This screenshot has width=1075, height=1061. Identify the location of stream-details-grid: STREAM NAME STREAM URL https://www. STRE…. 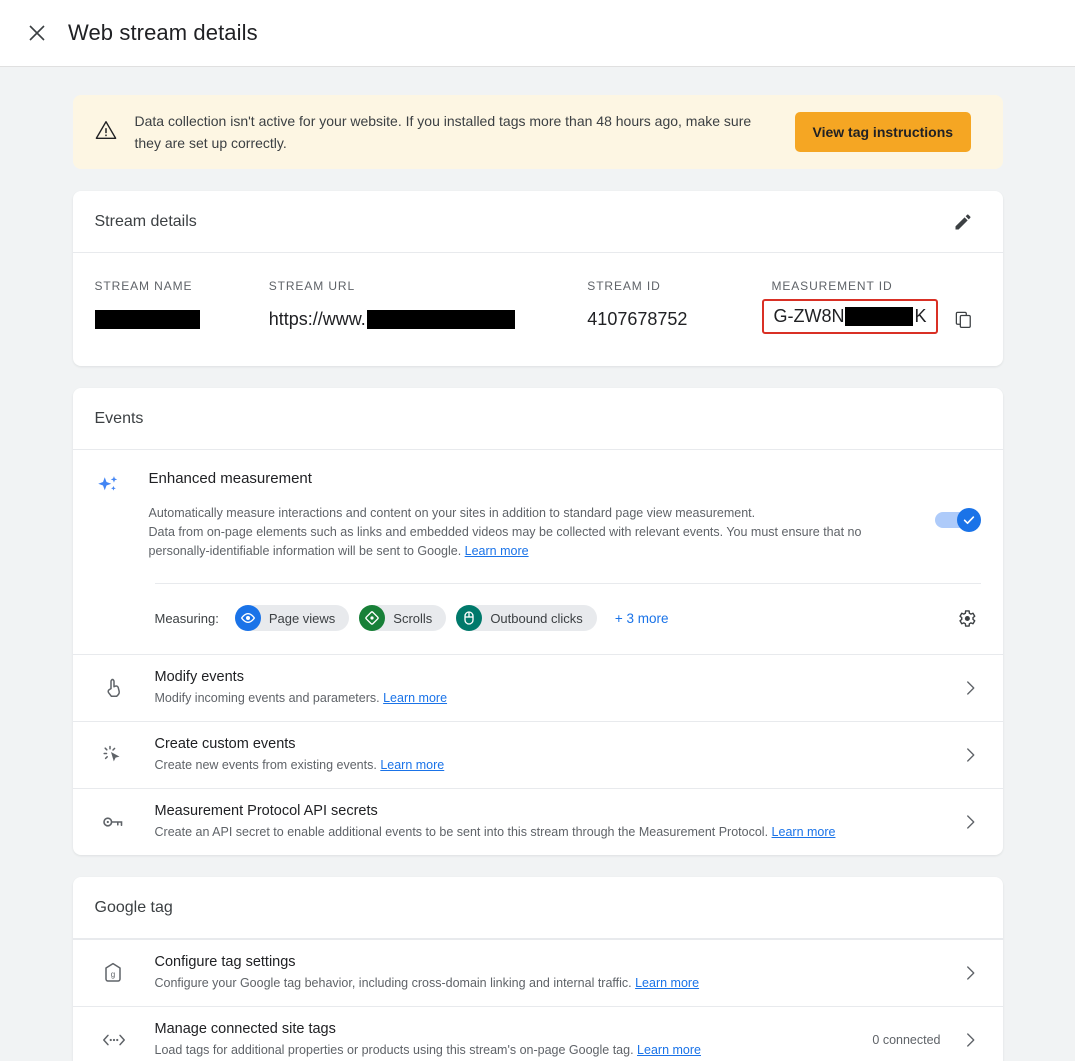
(538, 309).